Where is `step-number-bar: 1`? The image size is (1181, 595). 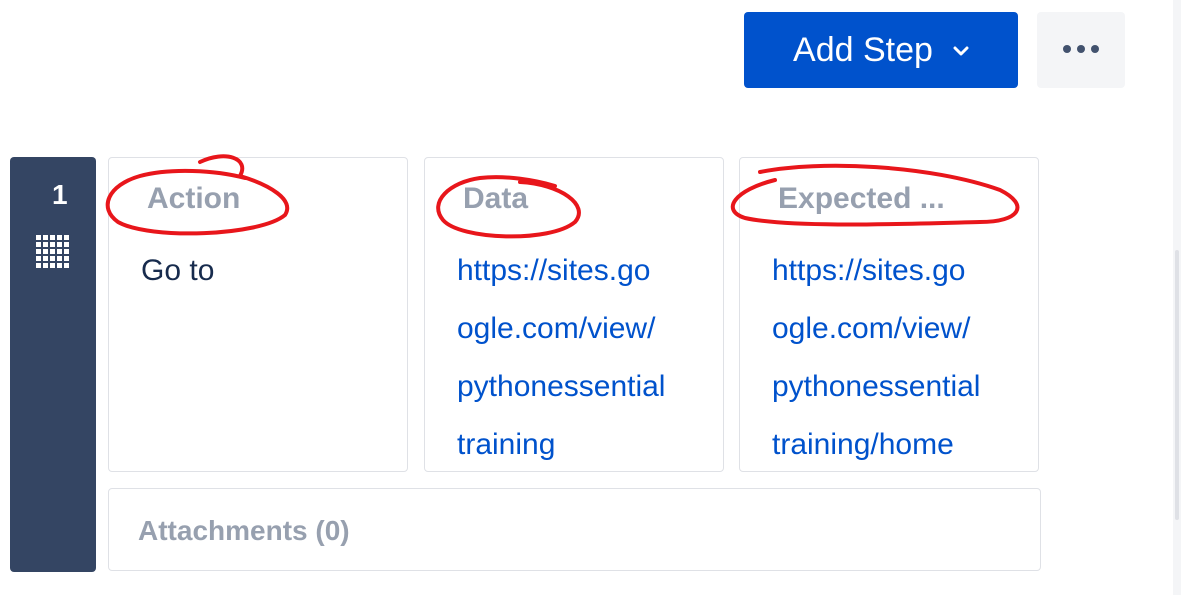
step-number-bar: 1 is located at coordinates (53, 364).